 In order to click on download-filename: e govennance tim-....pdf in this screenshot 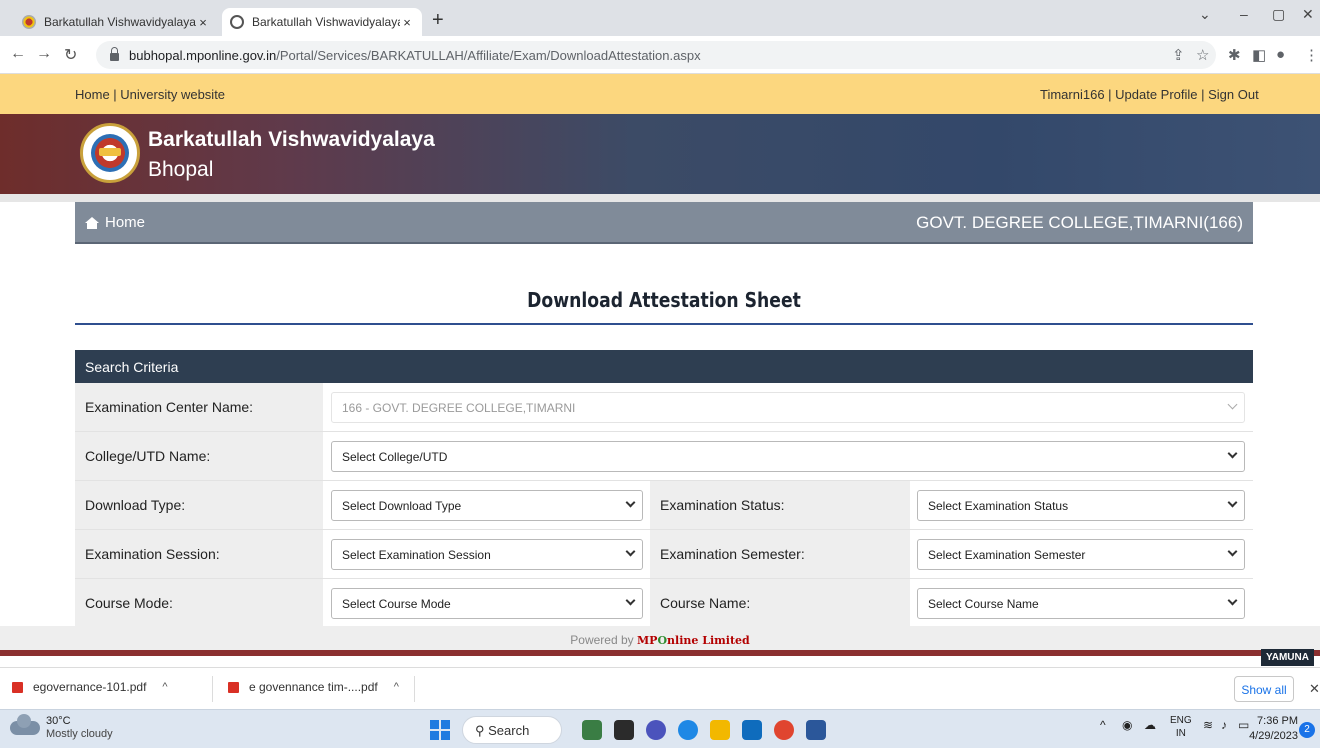, I will do `click(313, 687)`.